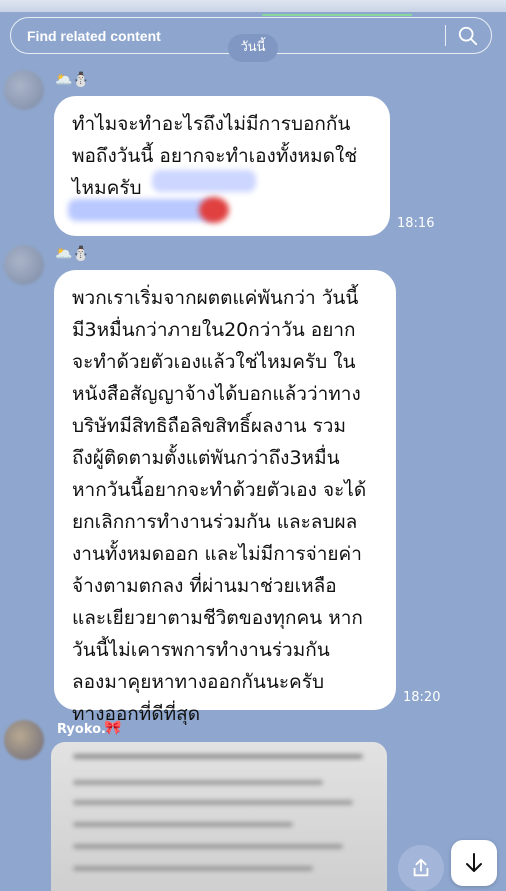  I want to click on progress-line, so click(337, 15).